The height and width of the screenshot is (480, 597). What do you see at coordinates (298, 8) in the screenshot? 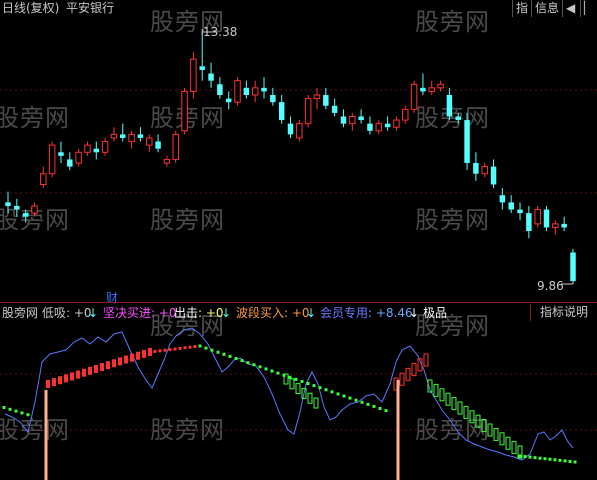
I see `title-bar: 日线(复权) 平安银行 指 信息 ◀ ▏` at bounding box center [298, 8].